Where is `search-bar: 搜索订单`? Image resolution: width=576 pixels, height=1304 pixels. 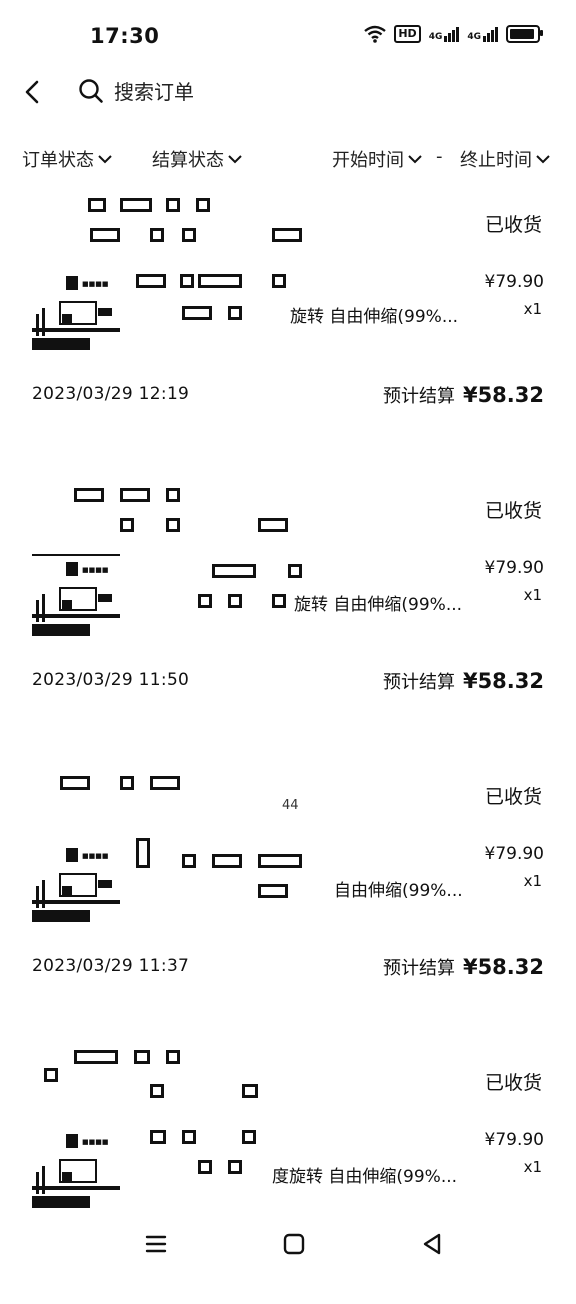 search-bar: 搜索订单 is located at coordinates (136, 90).